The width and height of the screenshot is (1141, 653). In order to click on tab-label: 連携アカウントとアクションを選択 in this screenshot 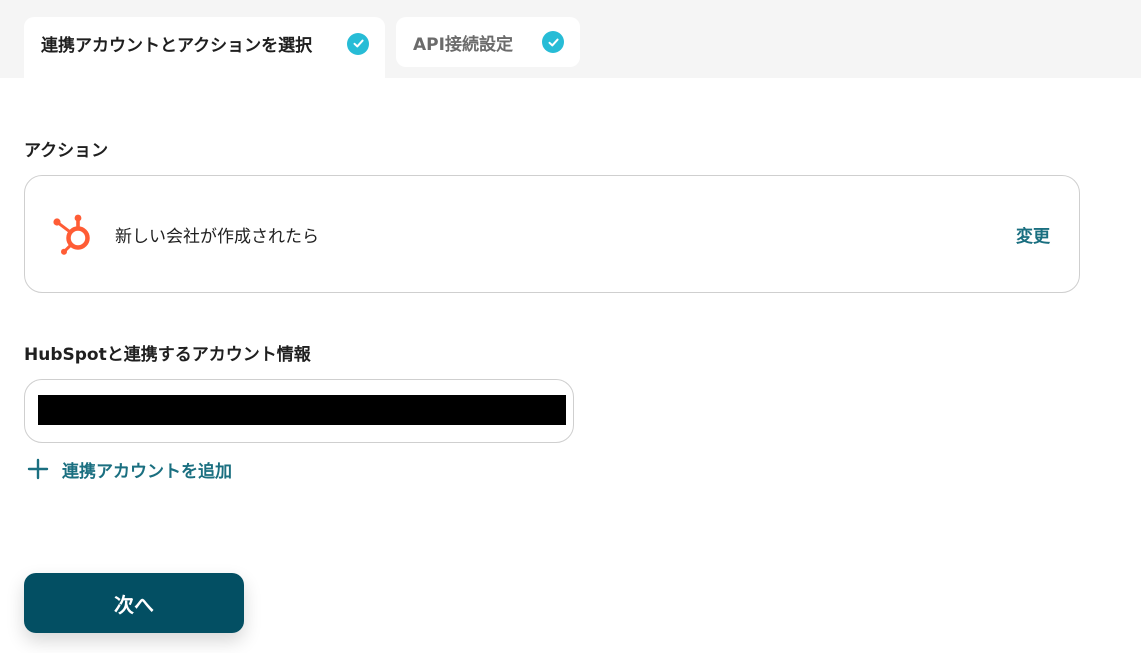, I will do `click(177, 46)`.